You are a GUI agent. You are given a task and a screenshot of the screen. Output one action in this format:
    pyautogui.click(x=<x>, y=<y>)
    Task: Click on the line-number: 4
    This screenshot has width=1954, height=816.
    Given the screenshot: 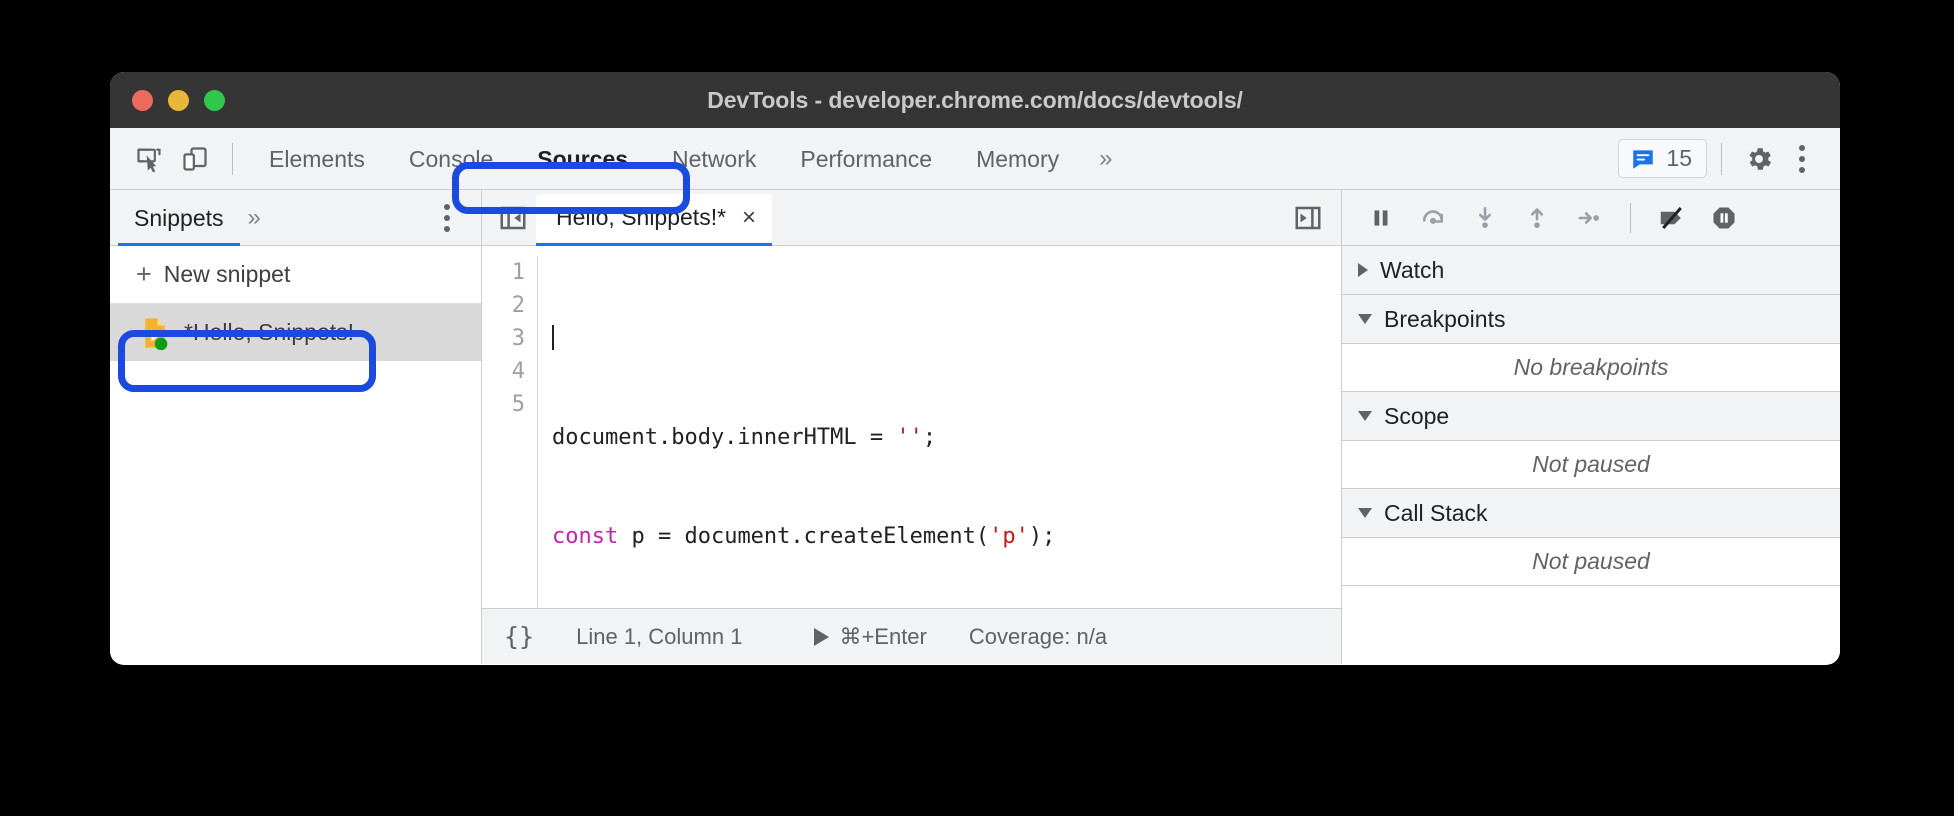 What is the action you would take?
    pyautogui.click(x=518, y=371)
    